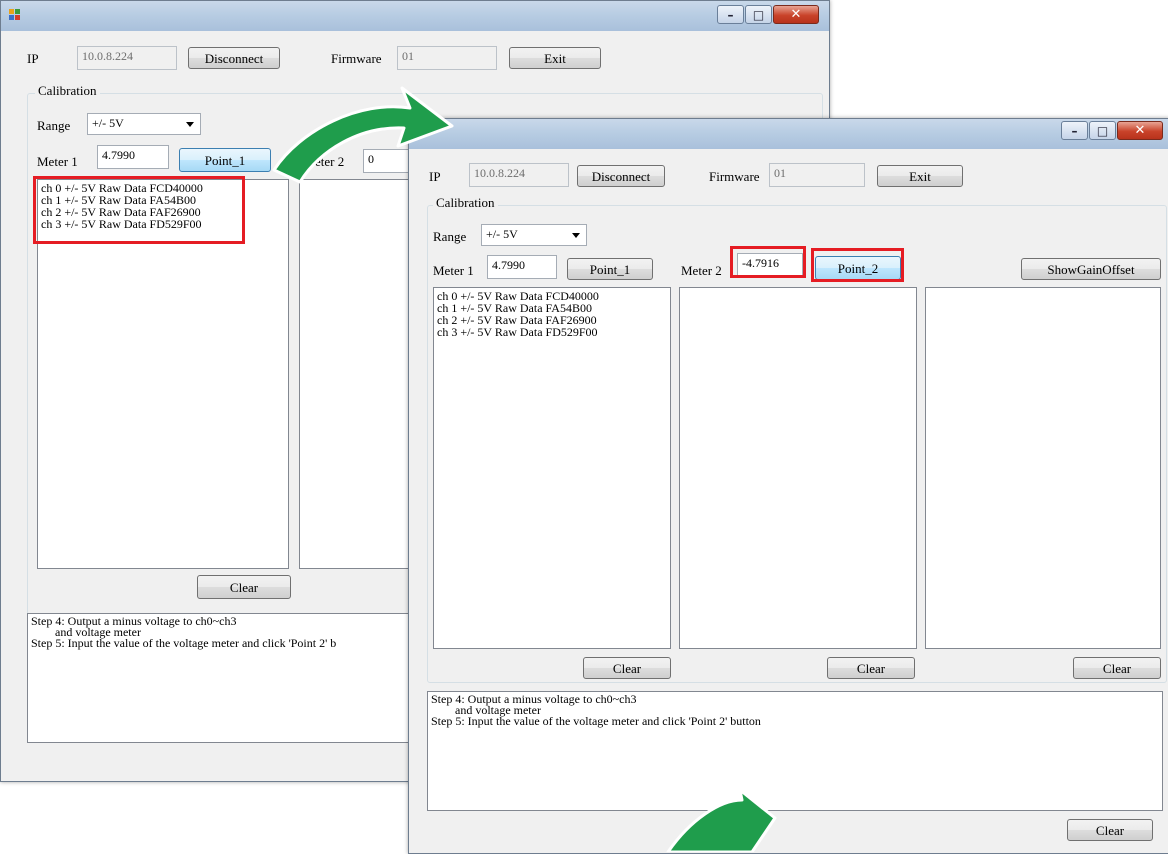  I want to click on back-titlebar: – □ ✕, so click(415, 16).